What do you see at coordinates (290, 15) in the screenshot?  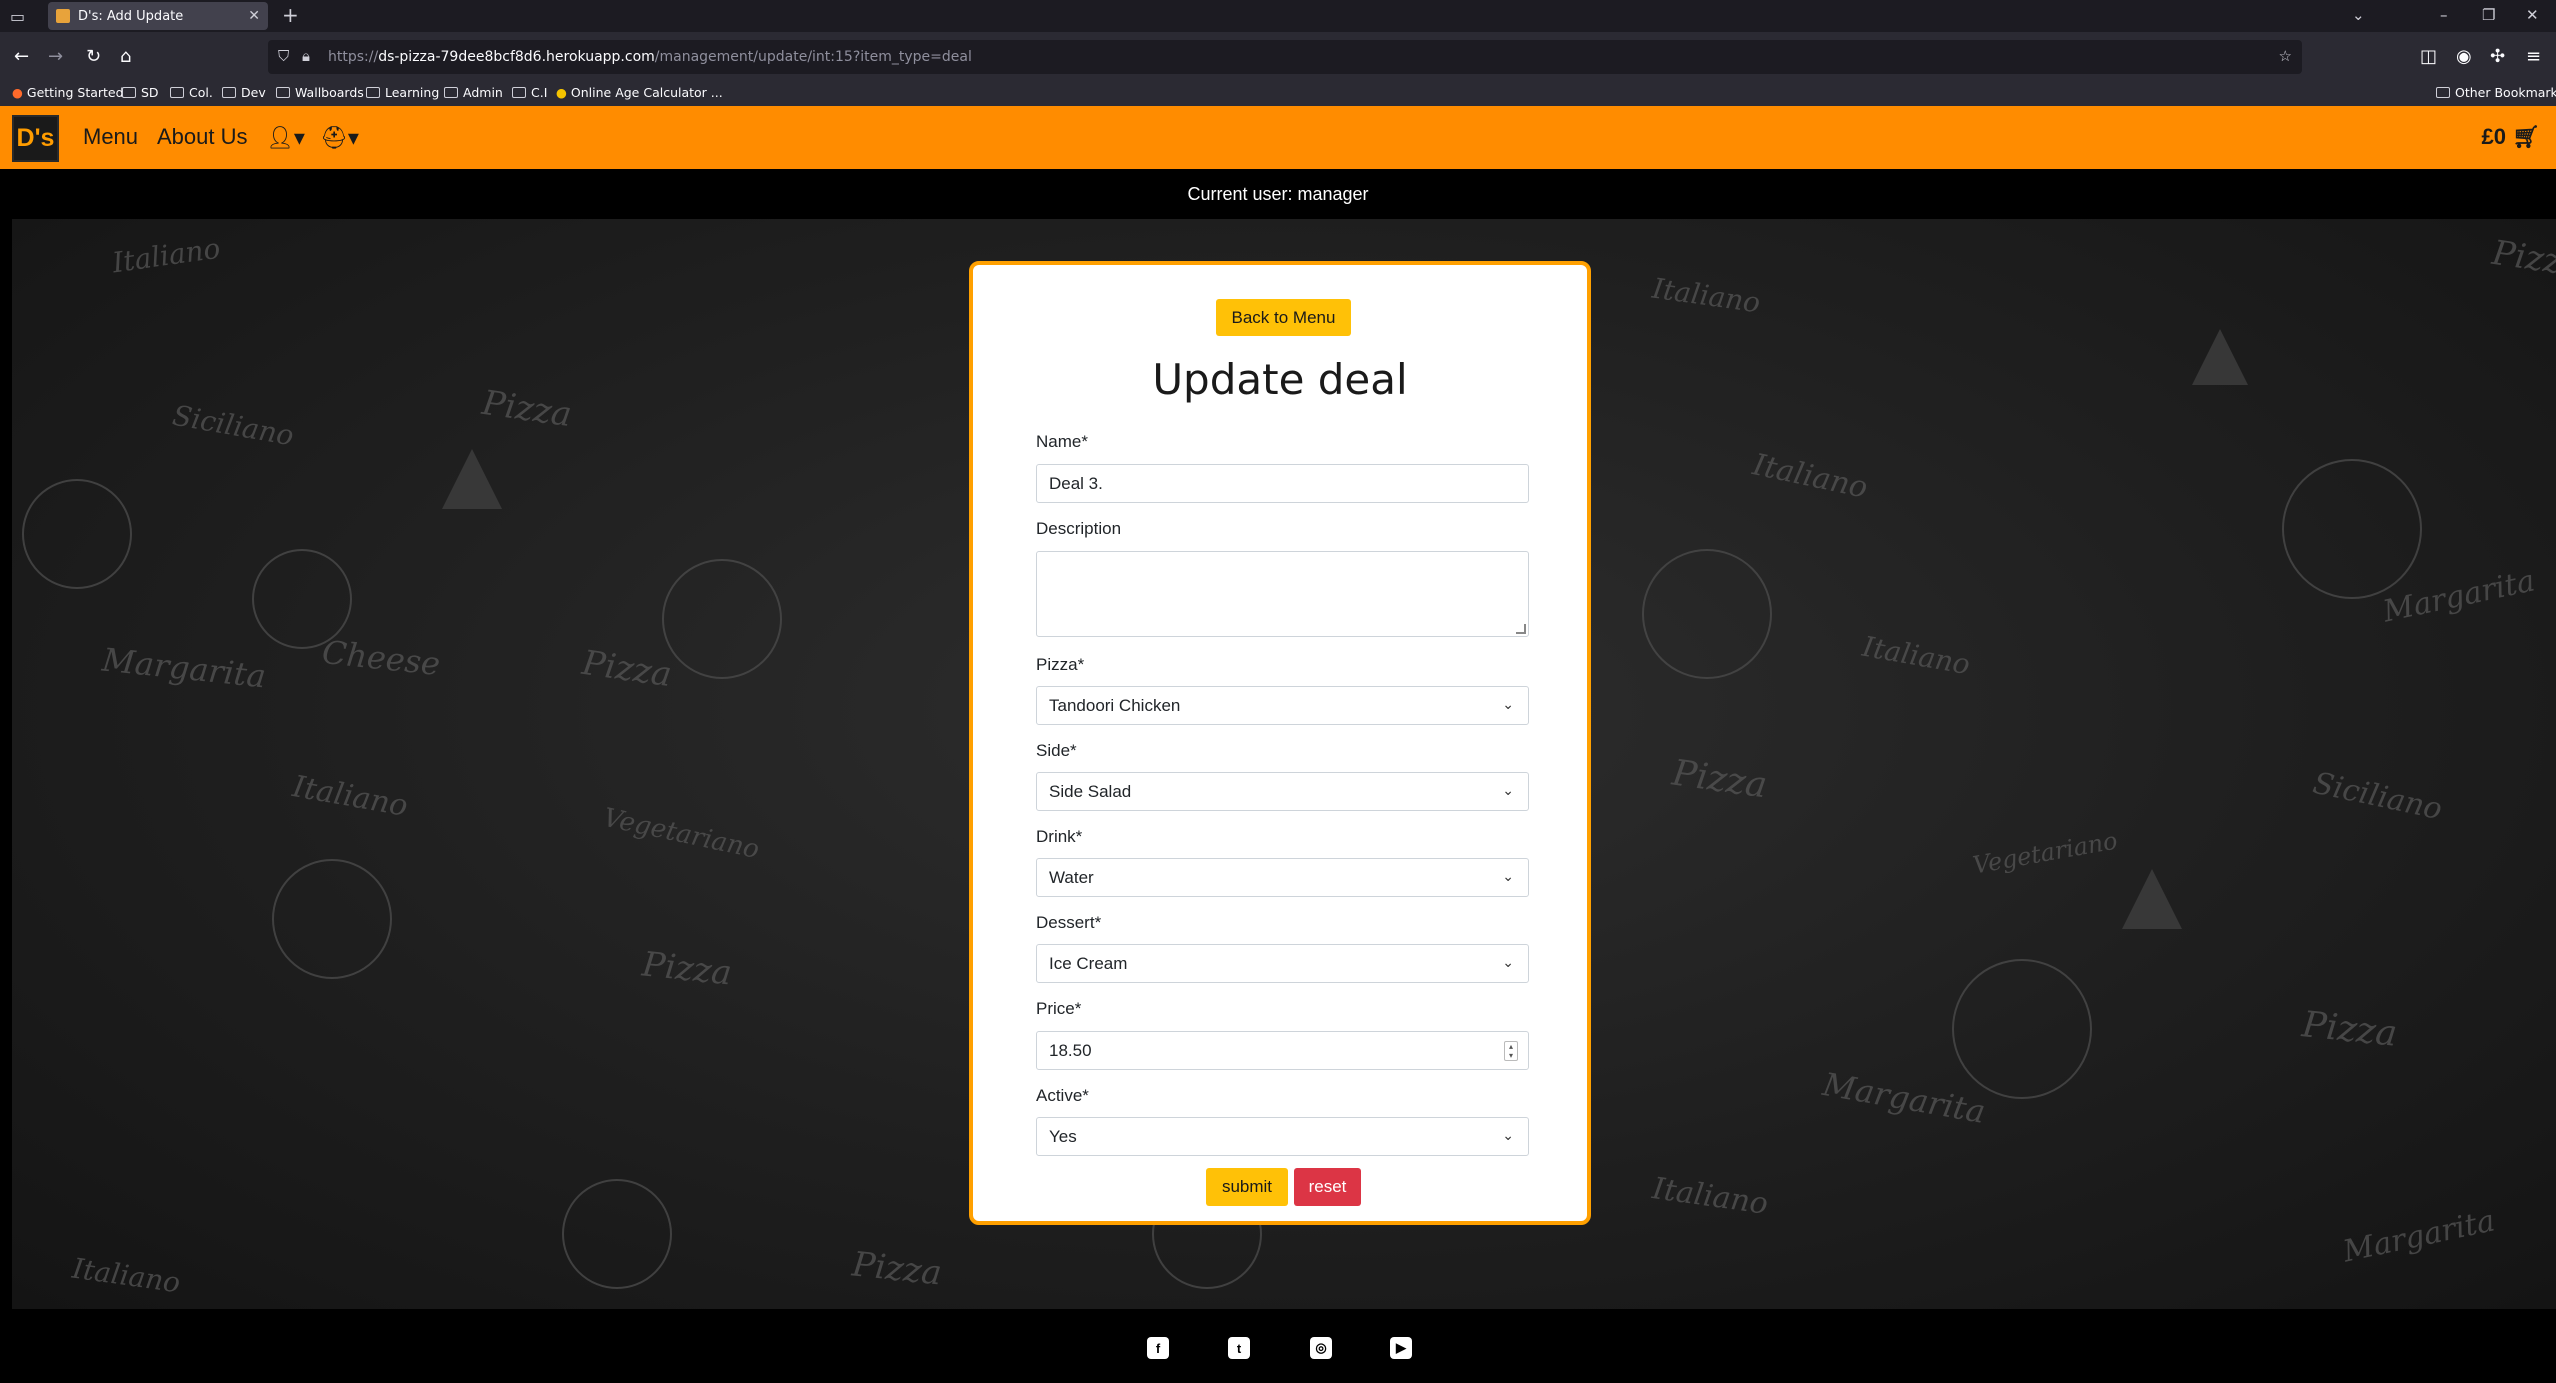 I see `new-tab-icon: +` at bounding box center [290, 15].